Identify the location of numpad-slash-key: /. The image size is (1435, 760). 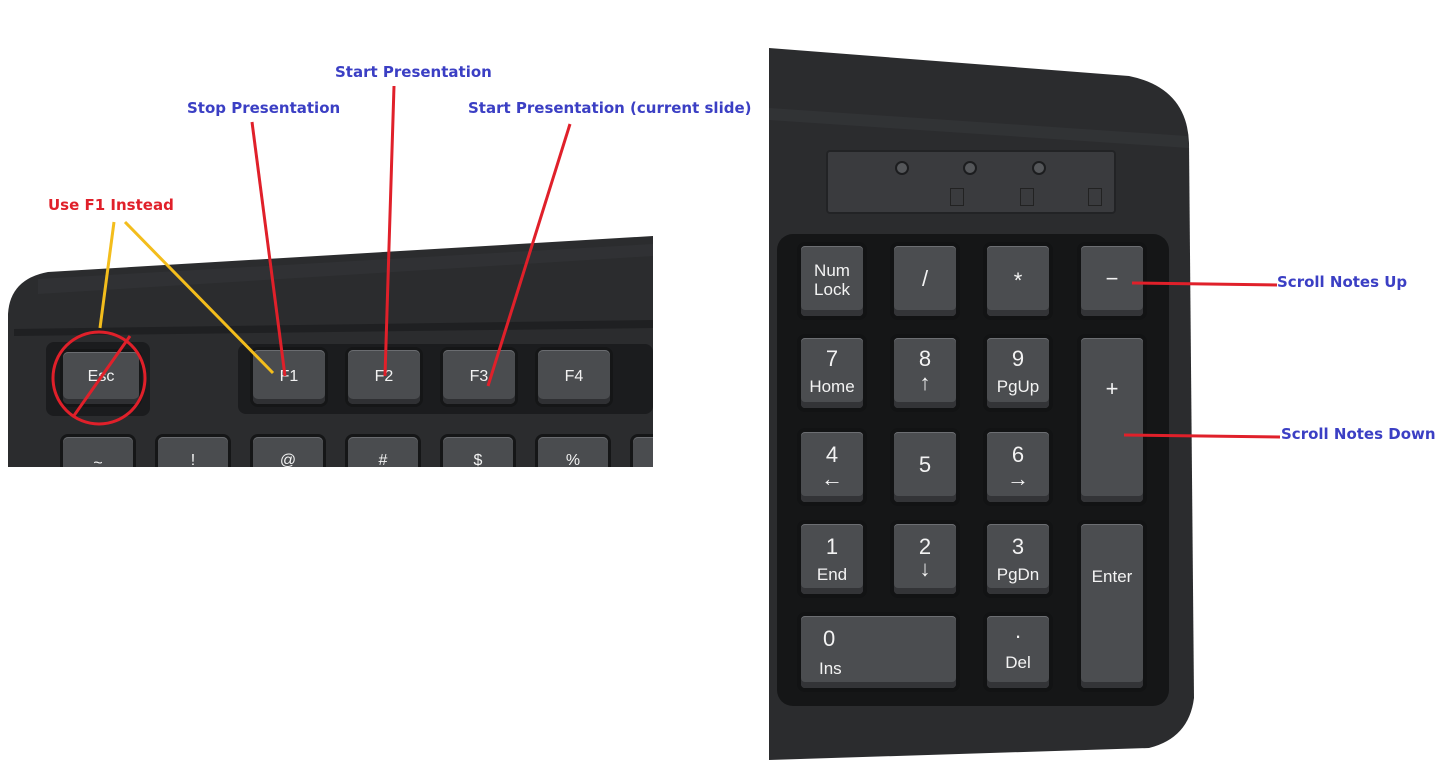
(925, 281).